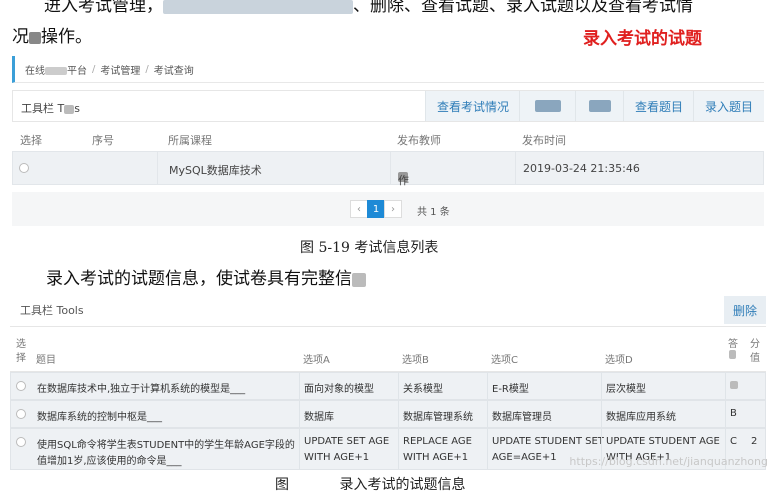 The image size is (776, 494). I want to click on option-a-cell: 面向对象的模型, so click(339, 389).